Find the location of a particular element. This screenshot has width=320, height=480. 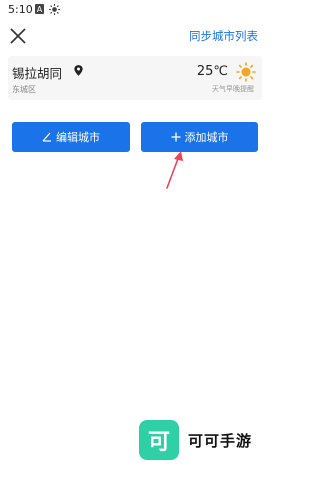

edit-icon is located at coordinates (46, 137).